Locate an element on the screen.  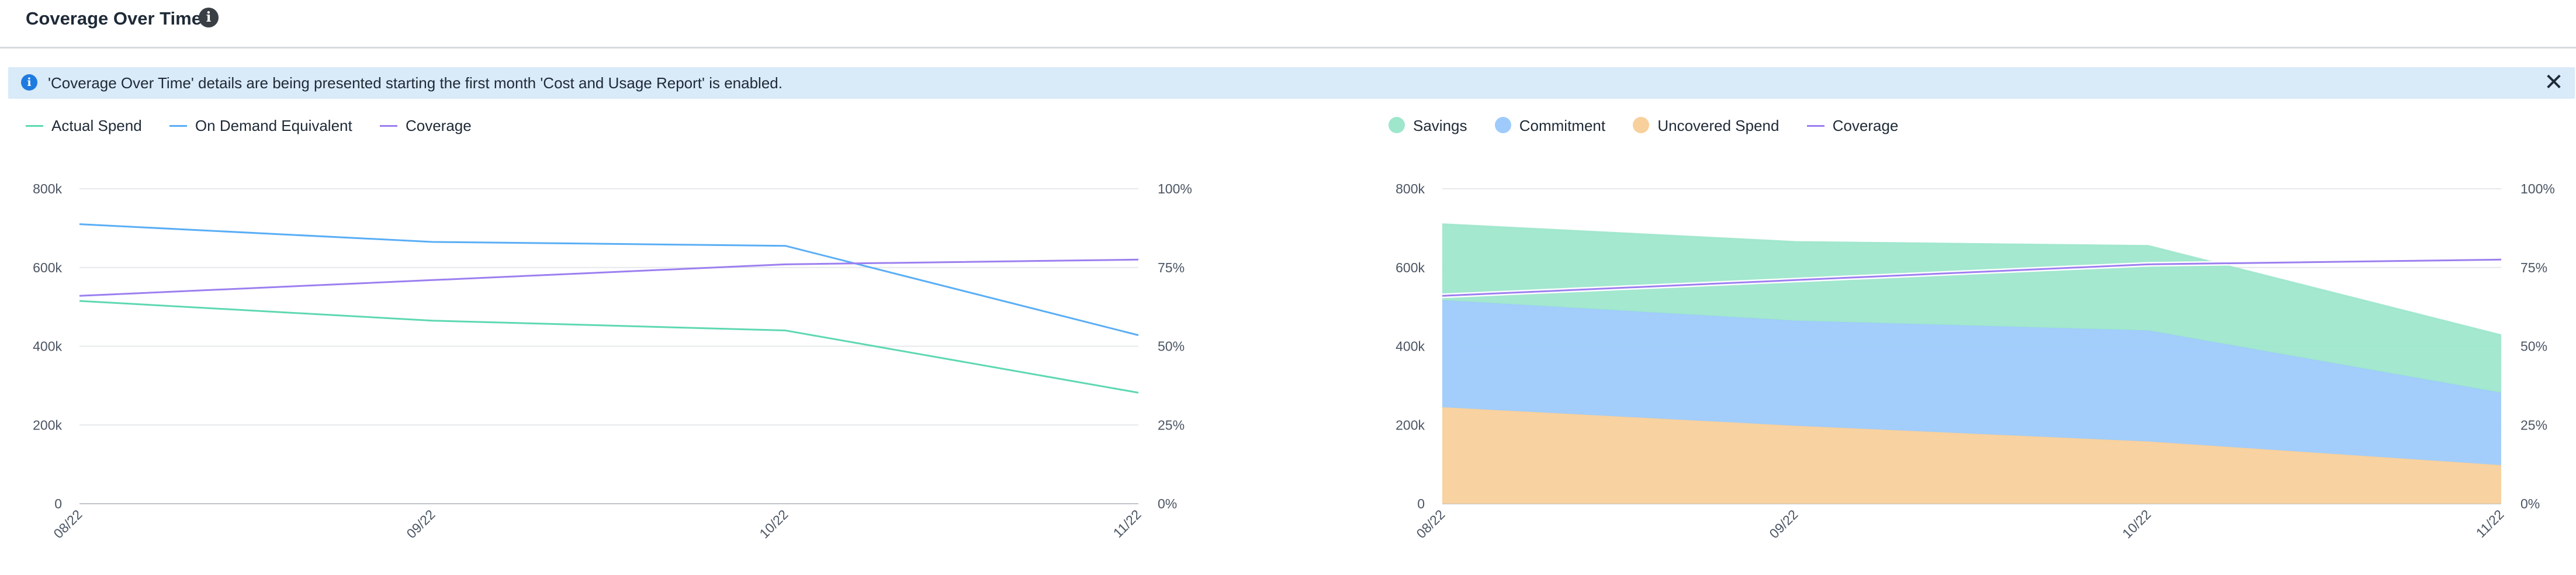
series-line-on-demand-equivalent is located at coordinates (609, 280).